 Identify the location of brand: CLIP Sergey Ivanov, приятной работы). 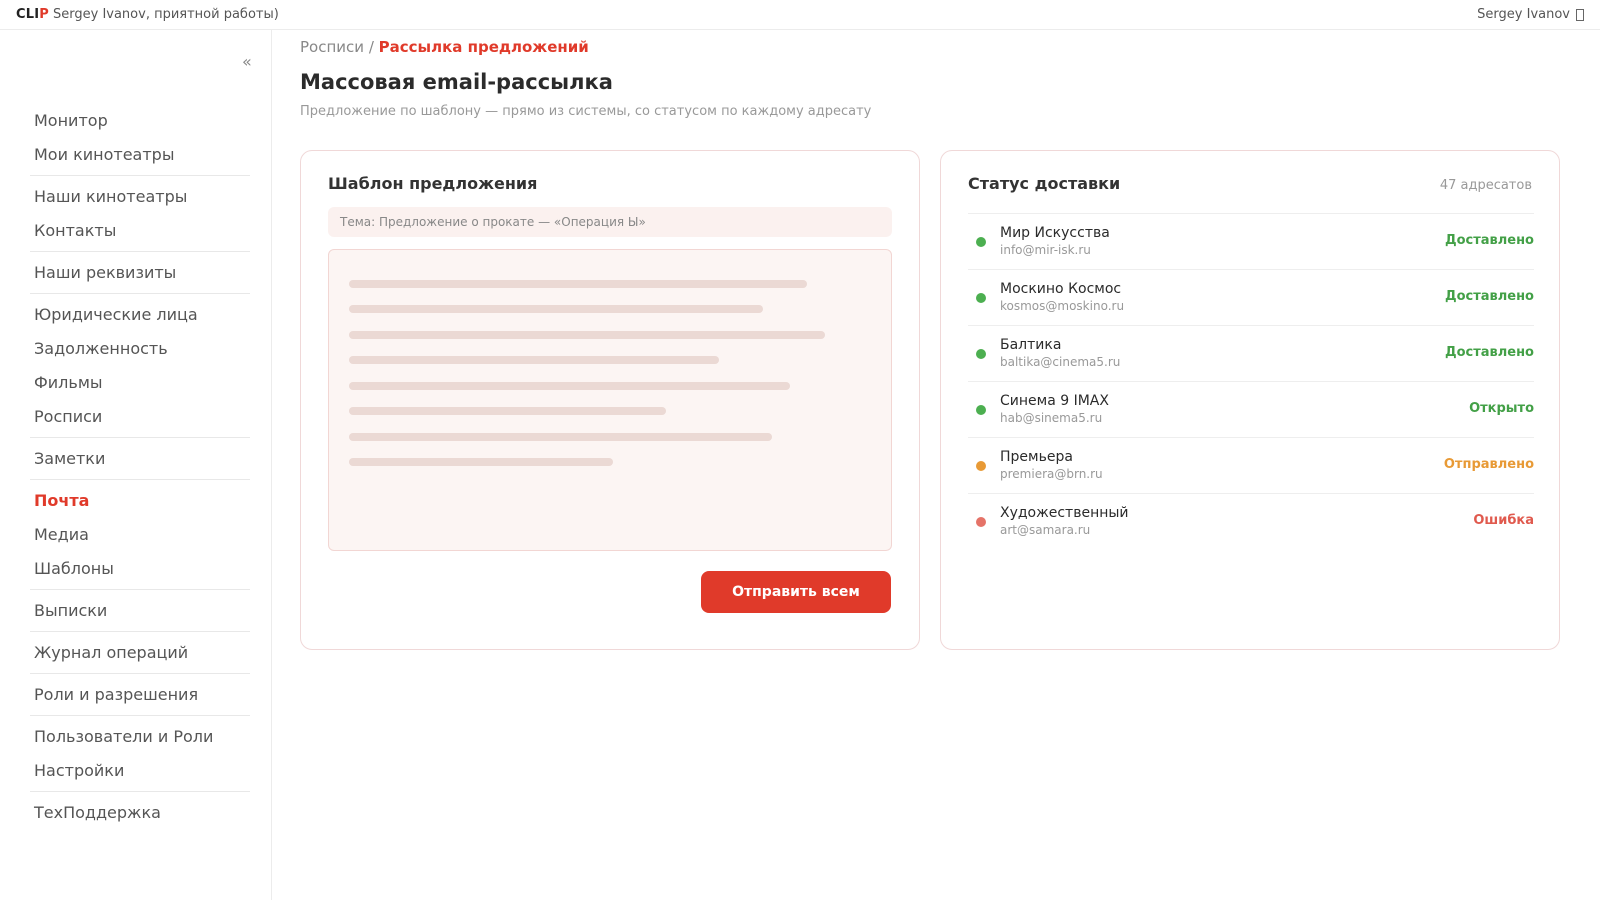
(147, 14).